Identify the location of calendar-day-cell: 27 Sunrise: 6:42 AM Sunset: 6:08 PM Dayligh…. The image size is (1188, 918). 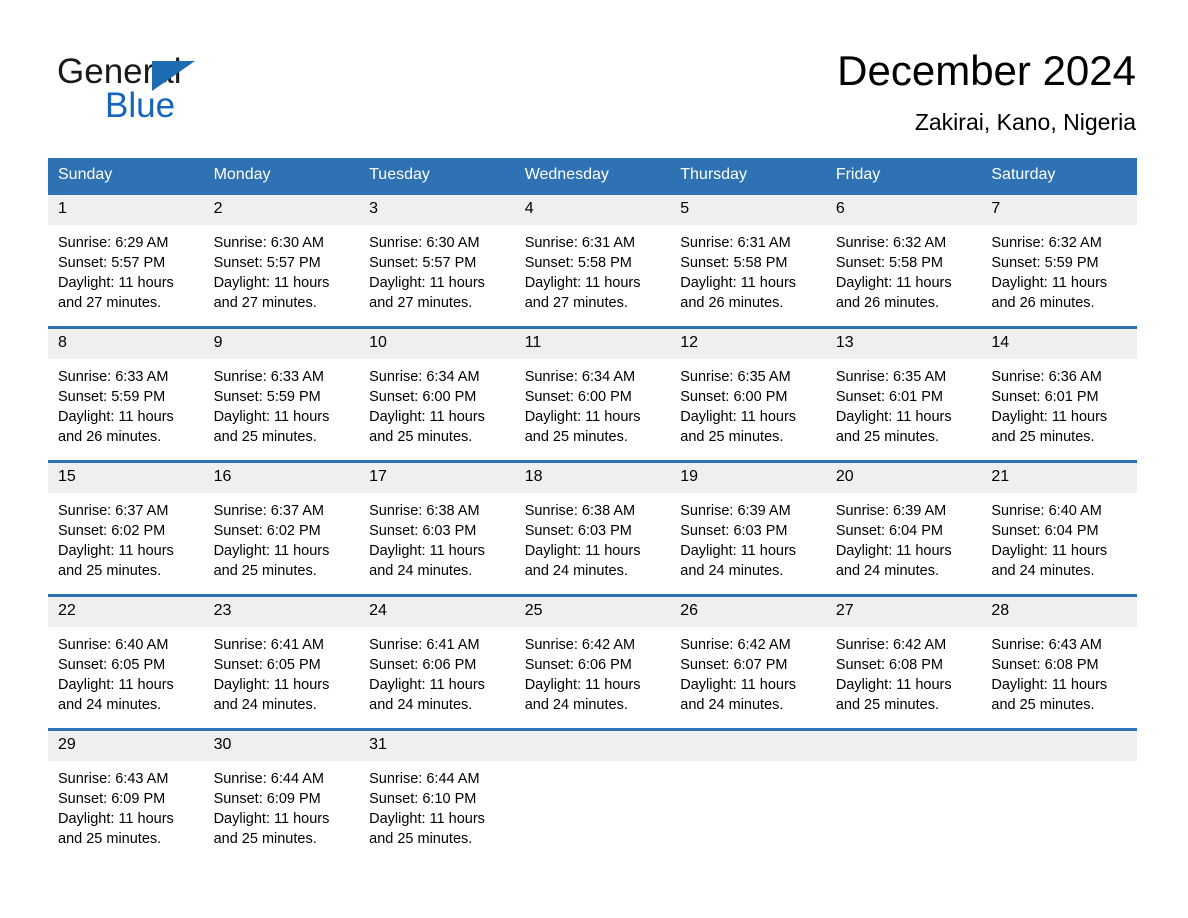
(903, 662).